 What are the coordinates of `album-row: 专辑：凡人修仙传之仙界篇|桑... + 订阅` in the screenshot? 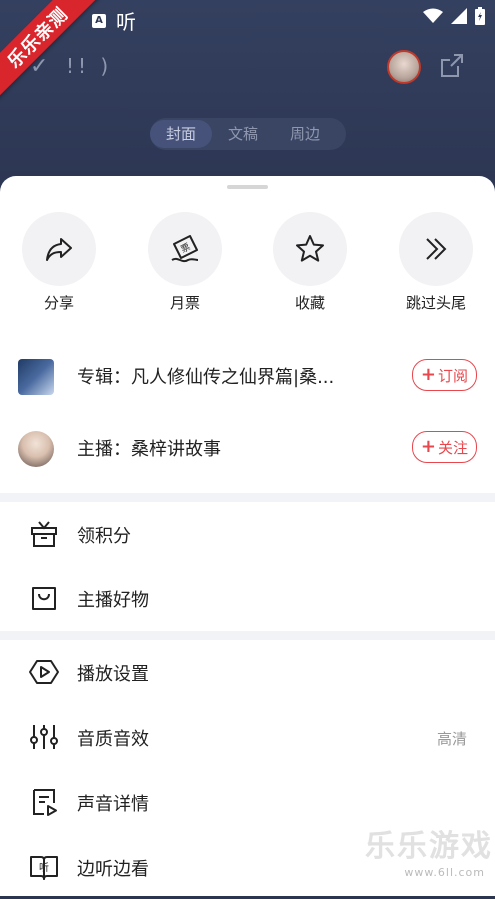 It's located at (247, 377).